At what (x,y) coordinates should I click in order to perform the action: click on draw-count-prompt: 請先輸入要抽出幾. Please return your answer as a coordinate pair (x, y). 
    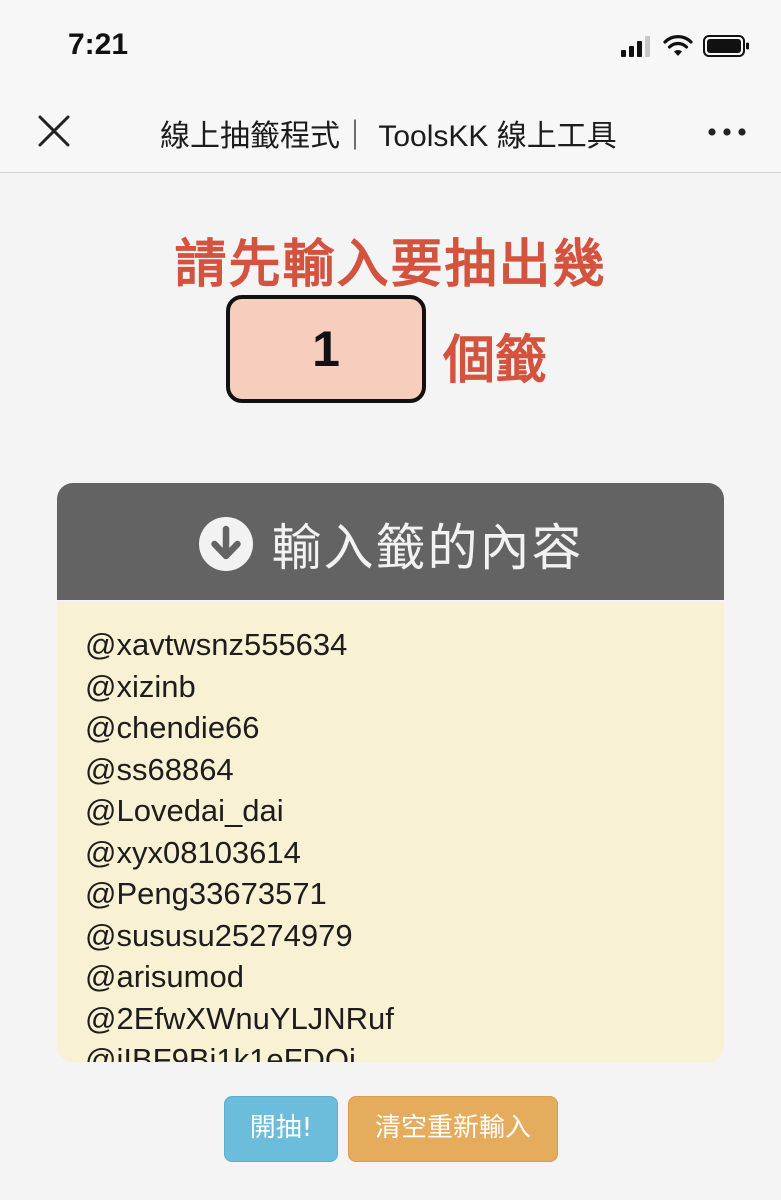
    Looking at the image, I should click on (390, 265).